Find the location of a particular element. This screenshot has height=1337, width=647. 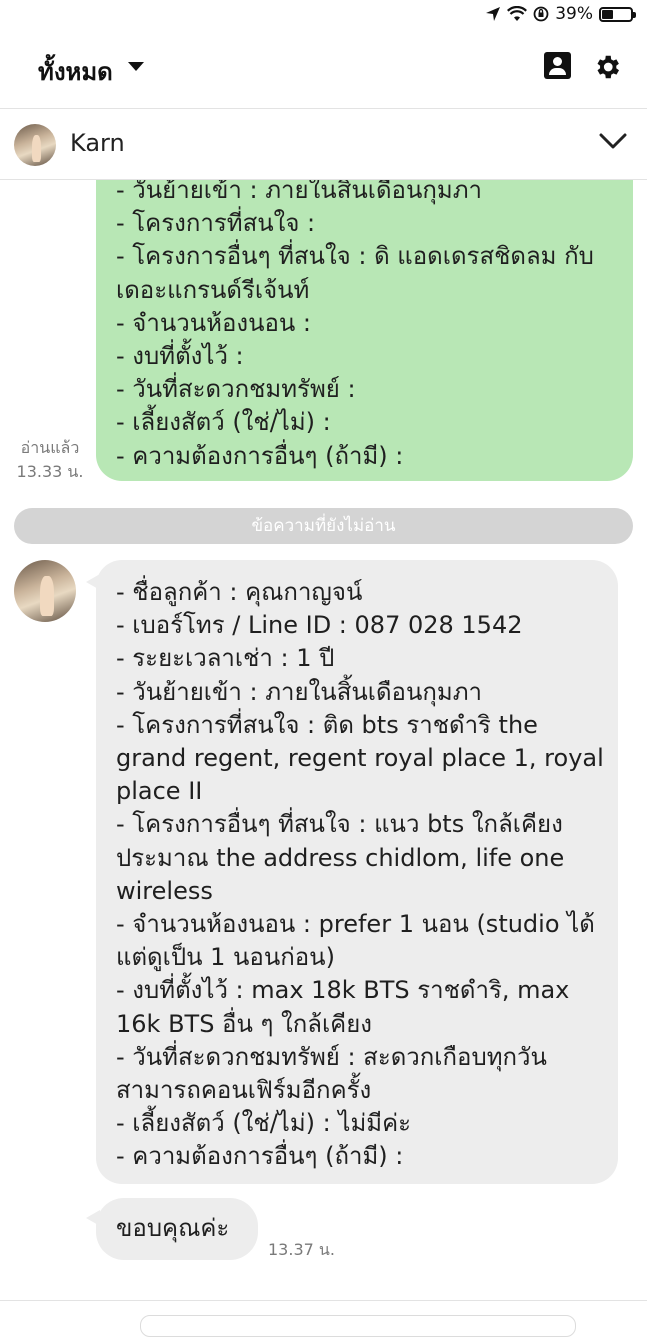

message-input is located at coordinates (358, 1326).